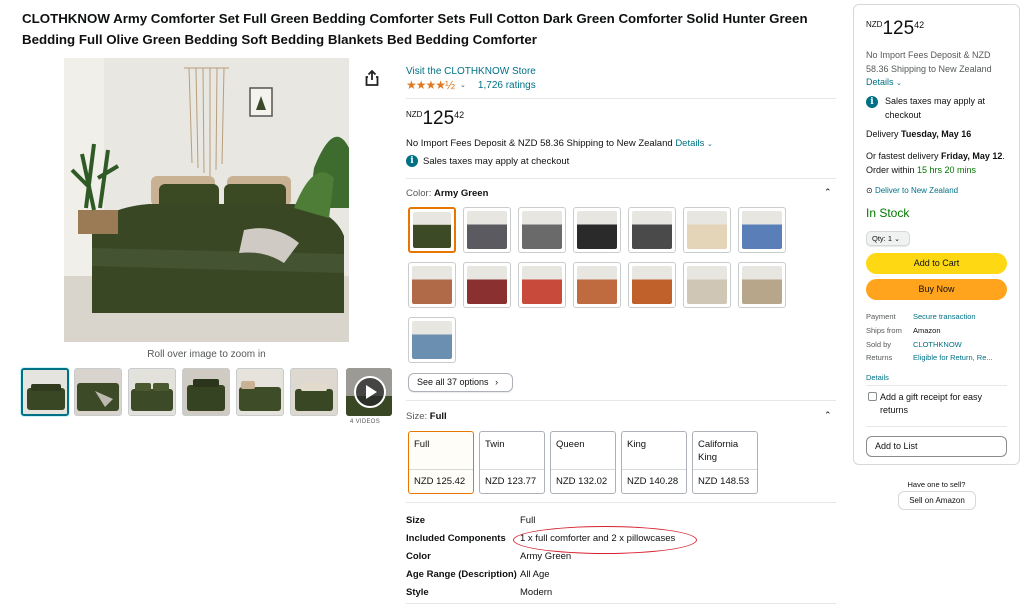 The height and width of the screenshot is (611, 1024). Describe the element at coordinates (937, 500) in the screenshot. I see `sell-on-amazon-button: Sell on Amazon` at that location.